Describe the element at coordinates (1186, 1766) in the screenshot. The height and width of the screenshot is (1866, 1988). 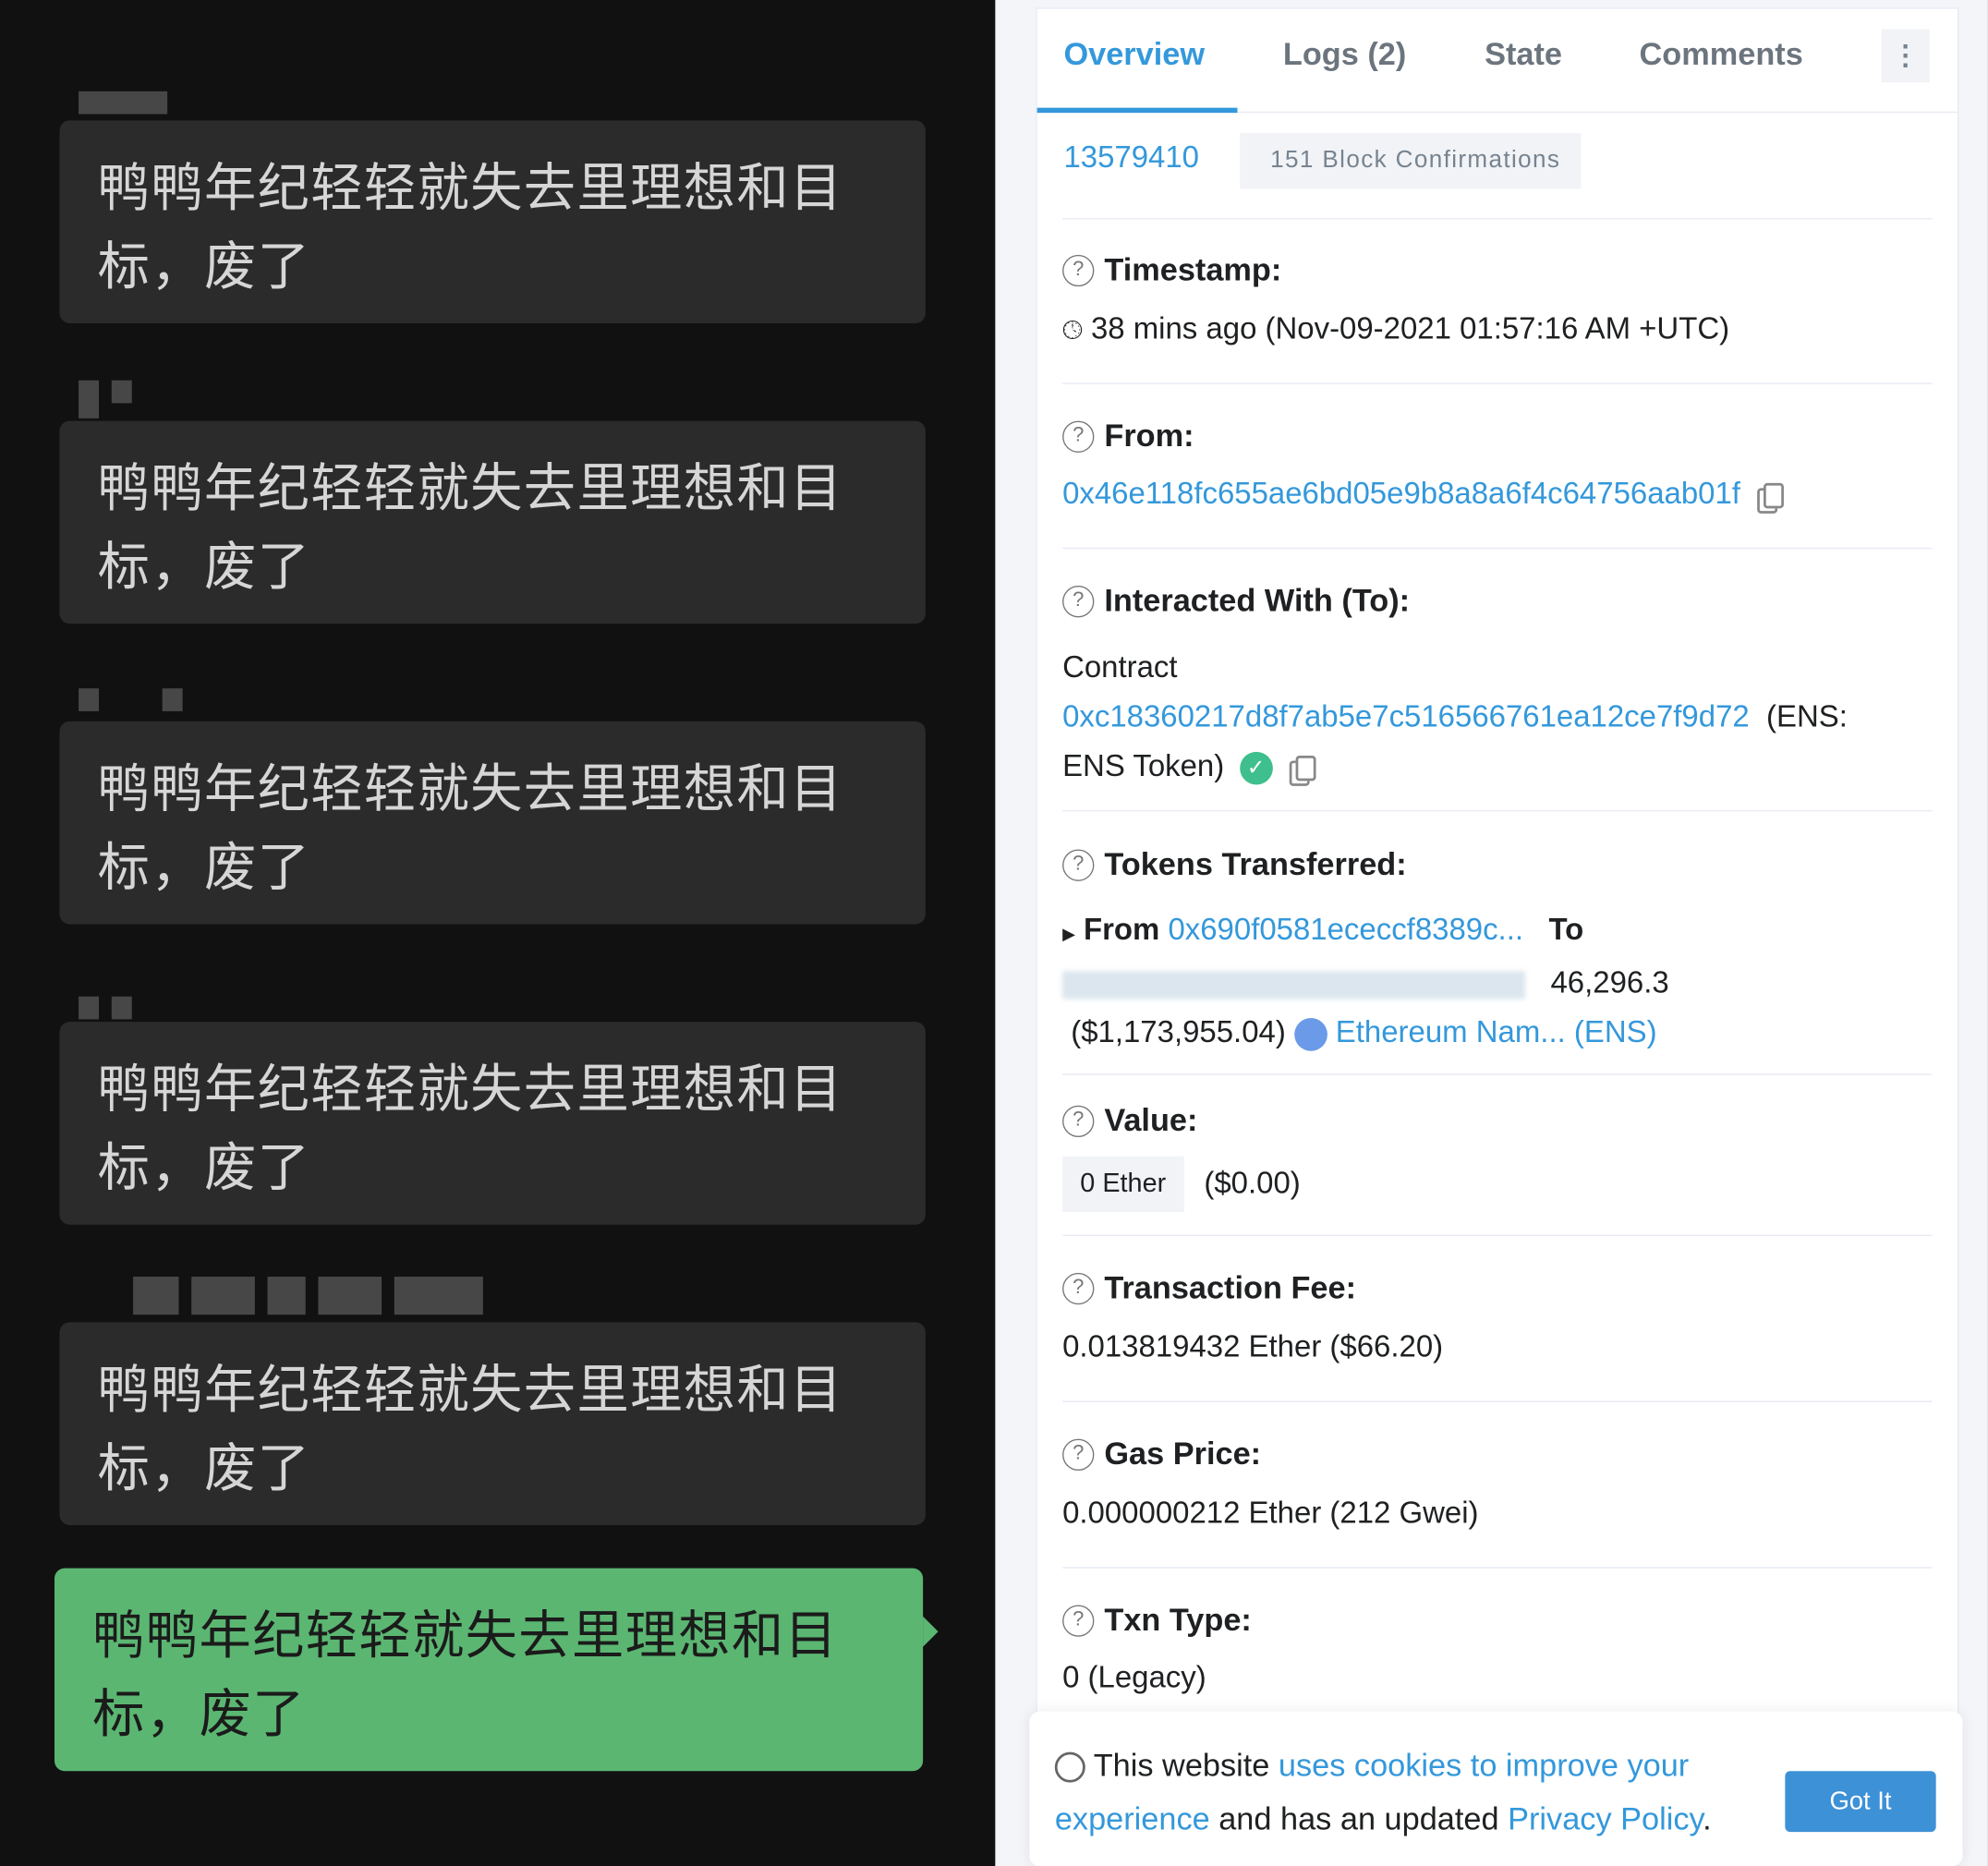
I see `cookie-text: This website` at that location.